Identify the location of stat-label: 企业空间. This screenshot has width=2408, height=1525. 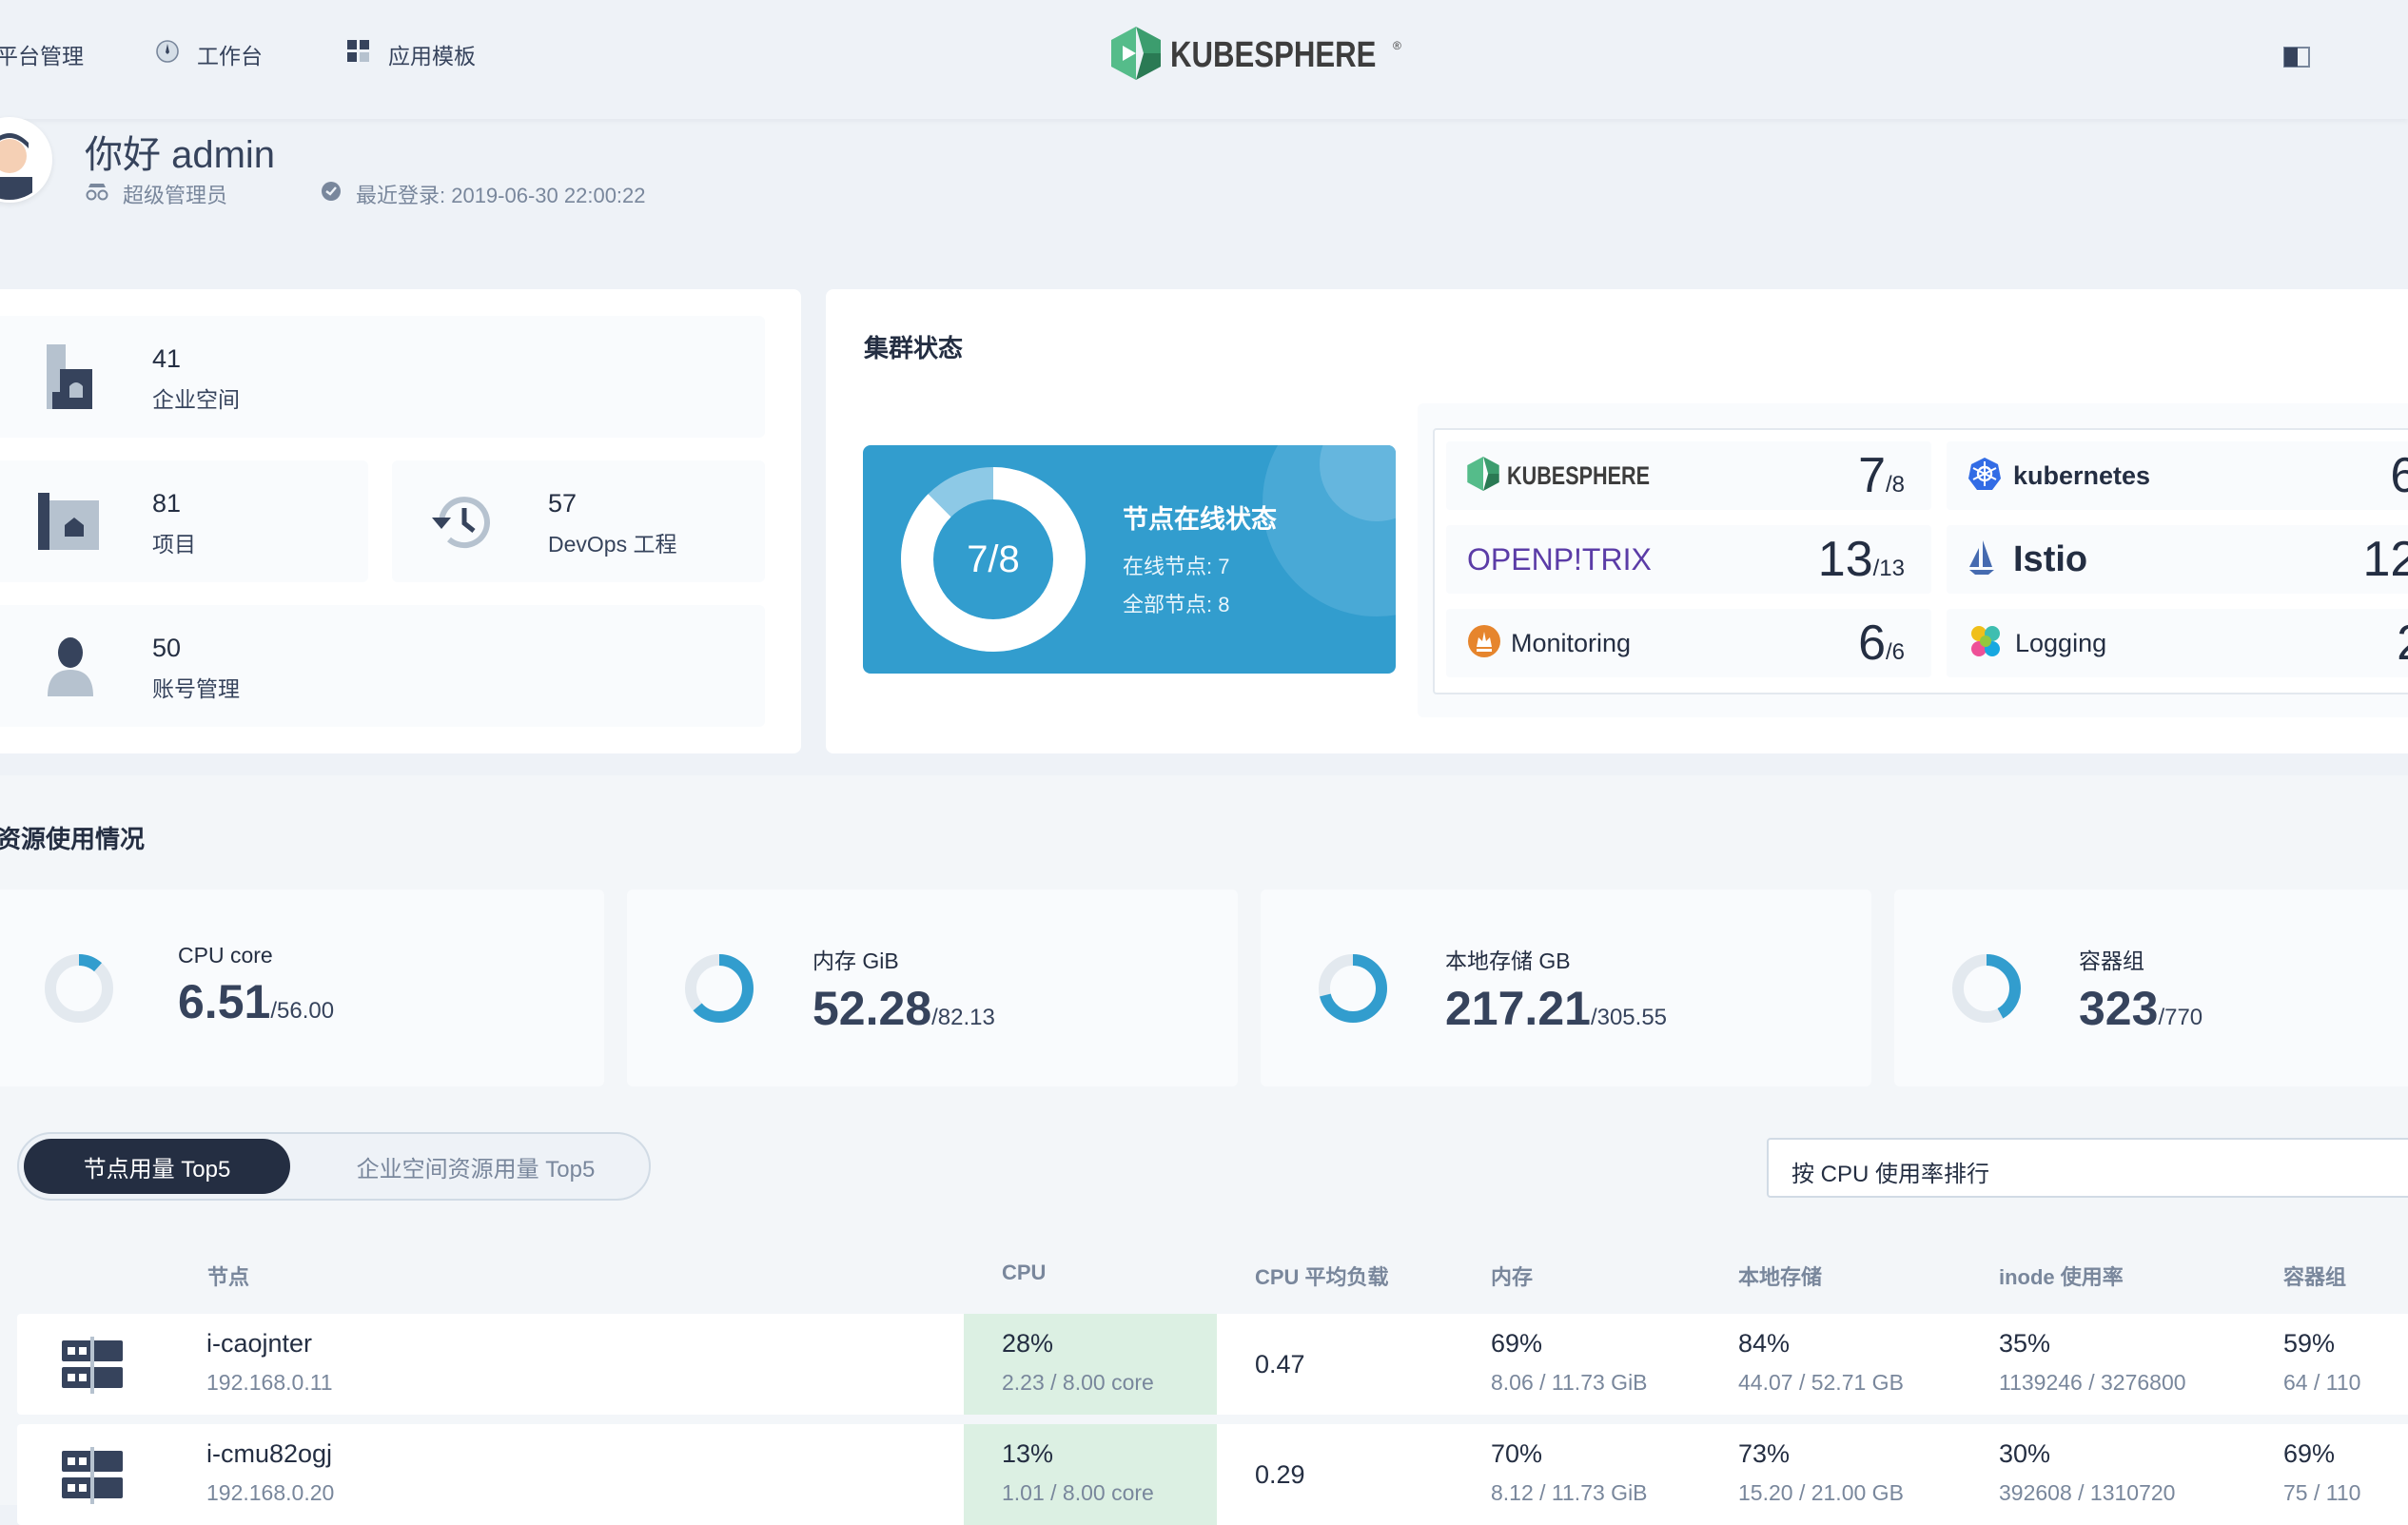
(196, 399).